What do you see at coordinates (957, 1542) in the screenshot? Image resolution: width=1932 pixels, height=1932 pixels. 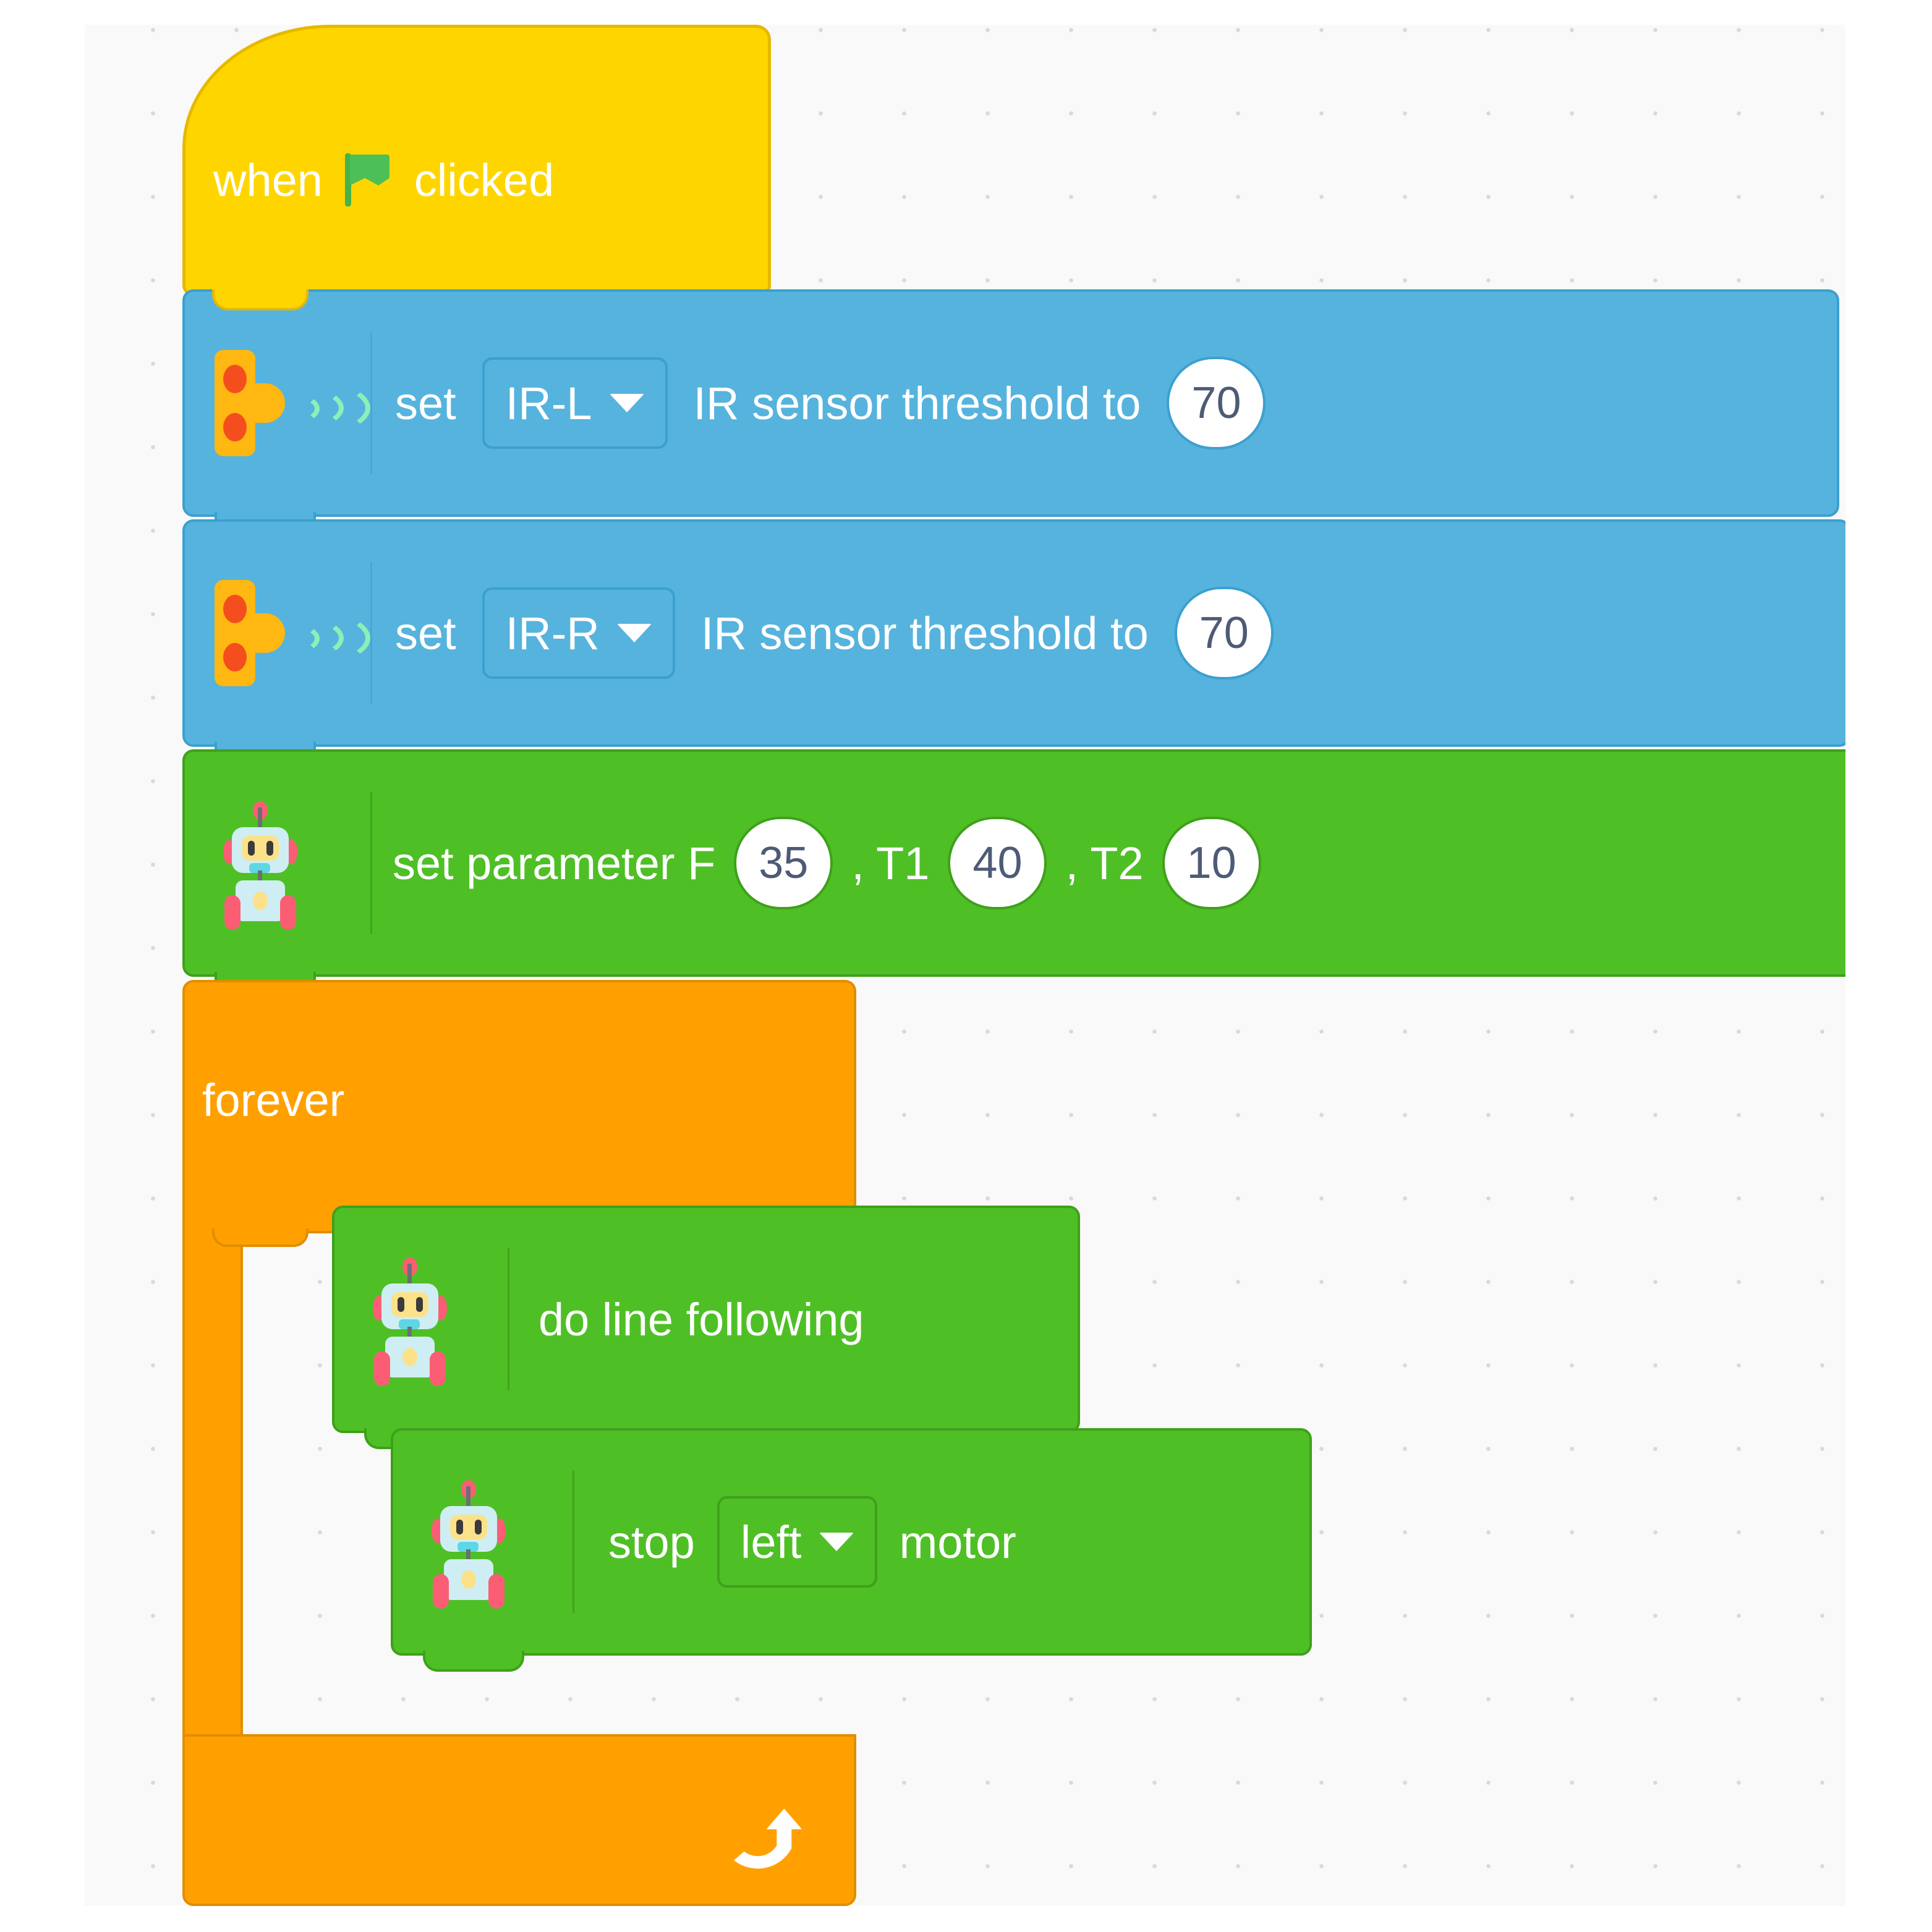 I see `motor-label: motor` at bounding box center [957, 1542].